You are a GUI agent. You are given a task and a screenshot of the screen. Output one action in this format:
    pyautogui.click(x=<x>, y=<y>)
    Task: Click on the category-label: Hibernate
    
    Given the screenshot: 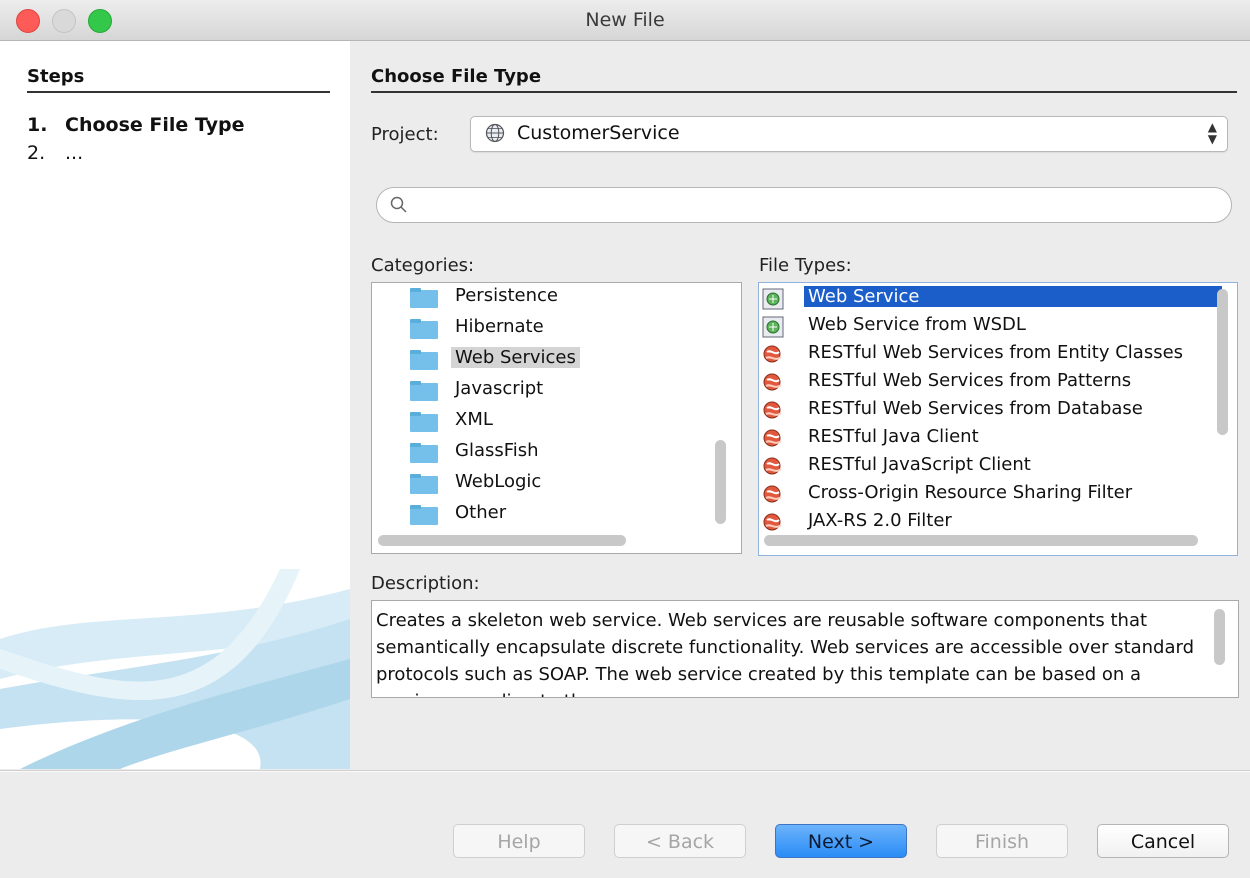 What is the action you would take?
    pyautogui.click(x=499, y=326)
    